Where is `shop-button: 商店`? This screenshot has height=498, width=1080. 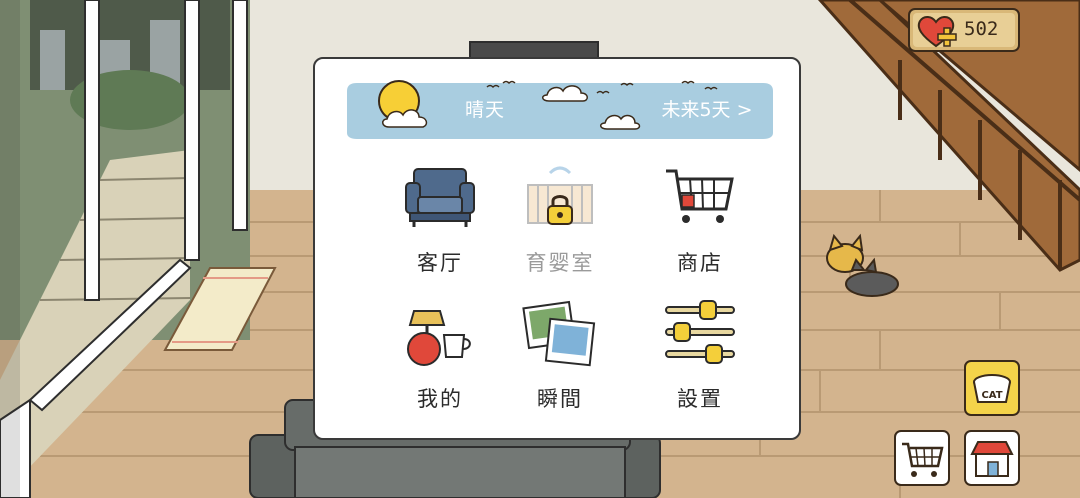 shop-button: 商店 is located at coordinates (700, 219).